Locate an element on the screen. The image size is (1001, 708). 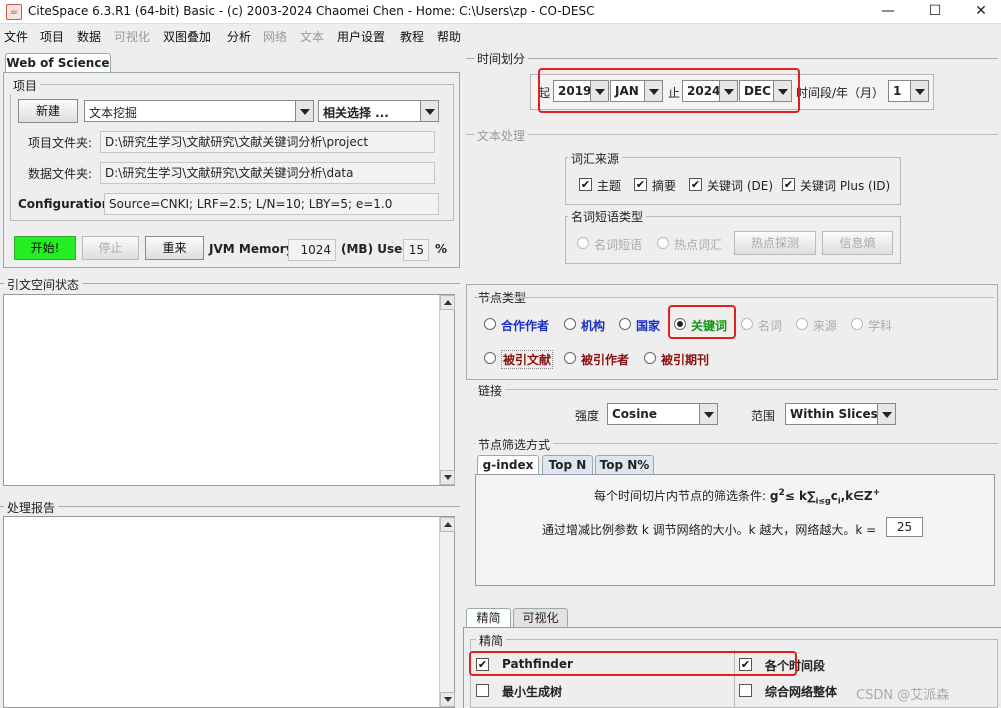
prune-per-slice-checkbox: ✔ is located at coordinates (745, 664).